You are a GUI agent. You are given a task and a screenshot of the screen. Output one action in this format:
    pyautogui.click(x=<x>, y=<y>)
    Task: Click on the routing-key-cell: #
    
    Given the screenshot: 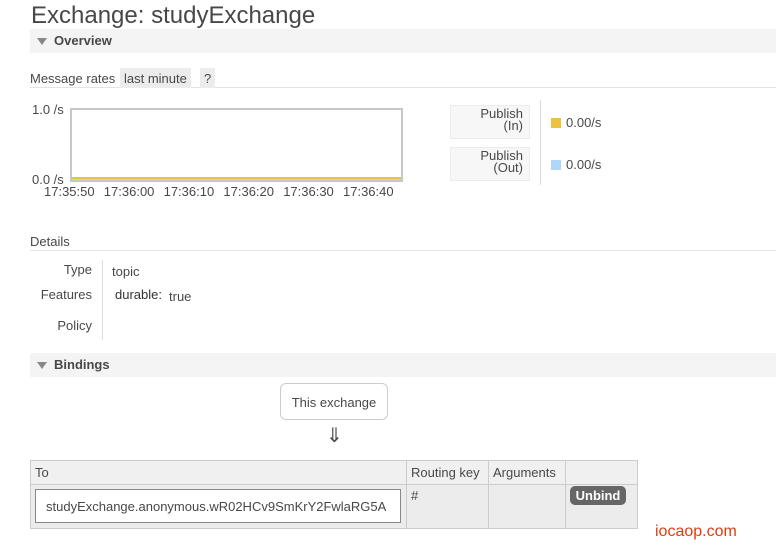 What is the action you would take?
    pyautogui.click(x=447, y=506)
    